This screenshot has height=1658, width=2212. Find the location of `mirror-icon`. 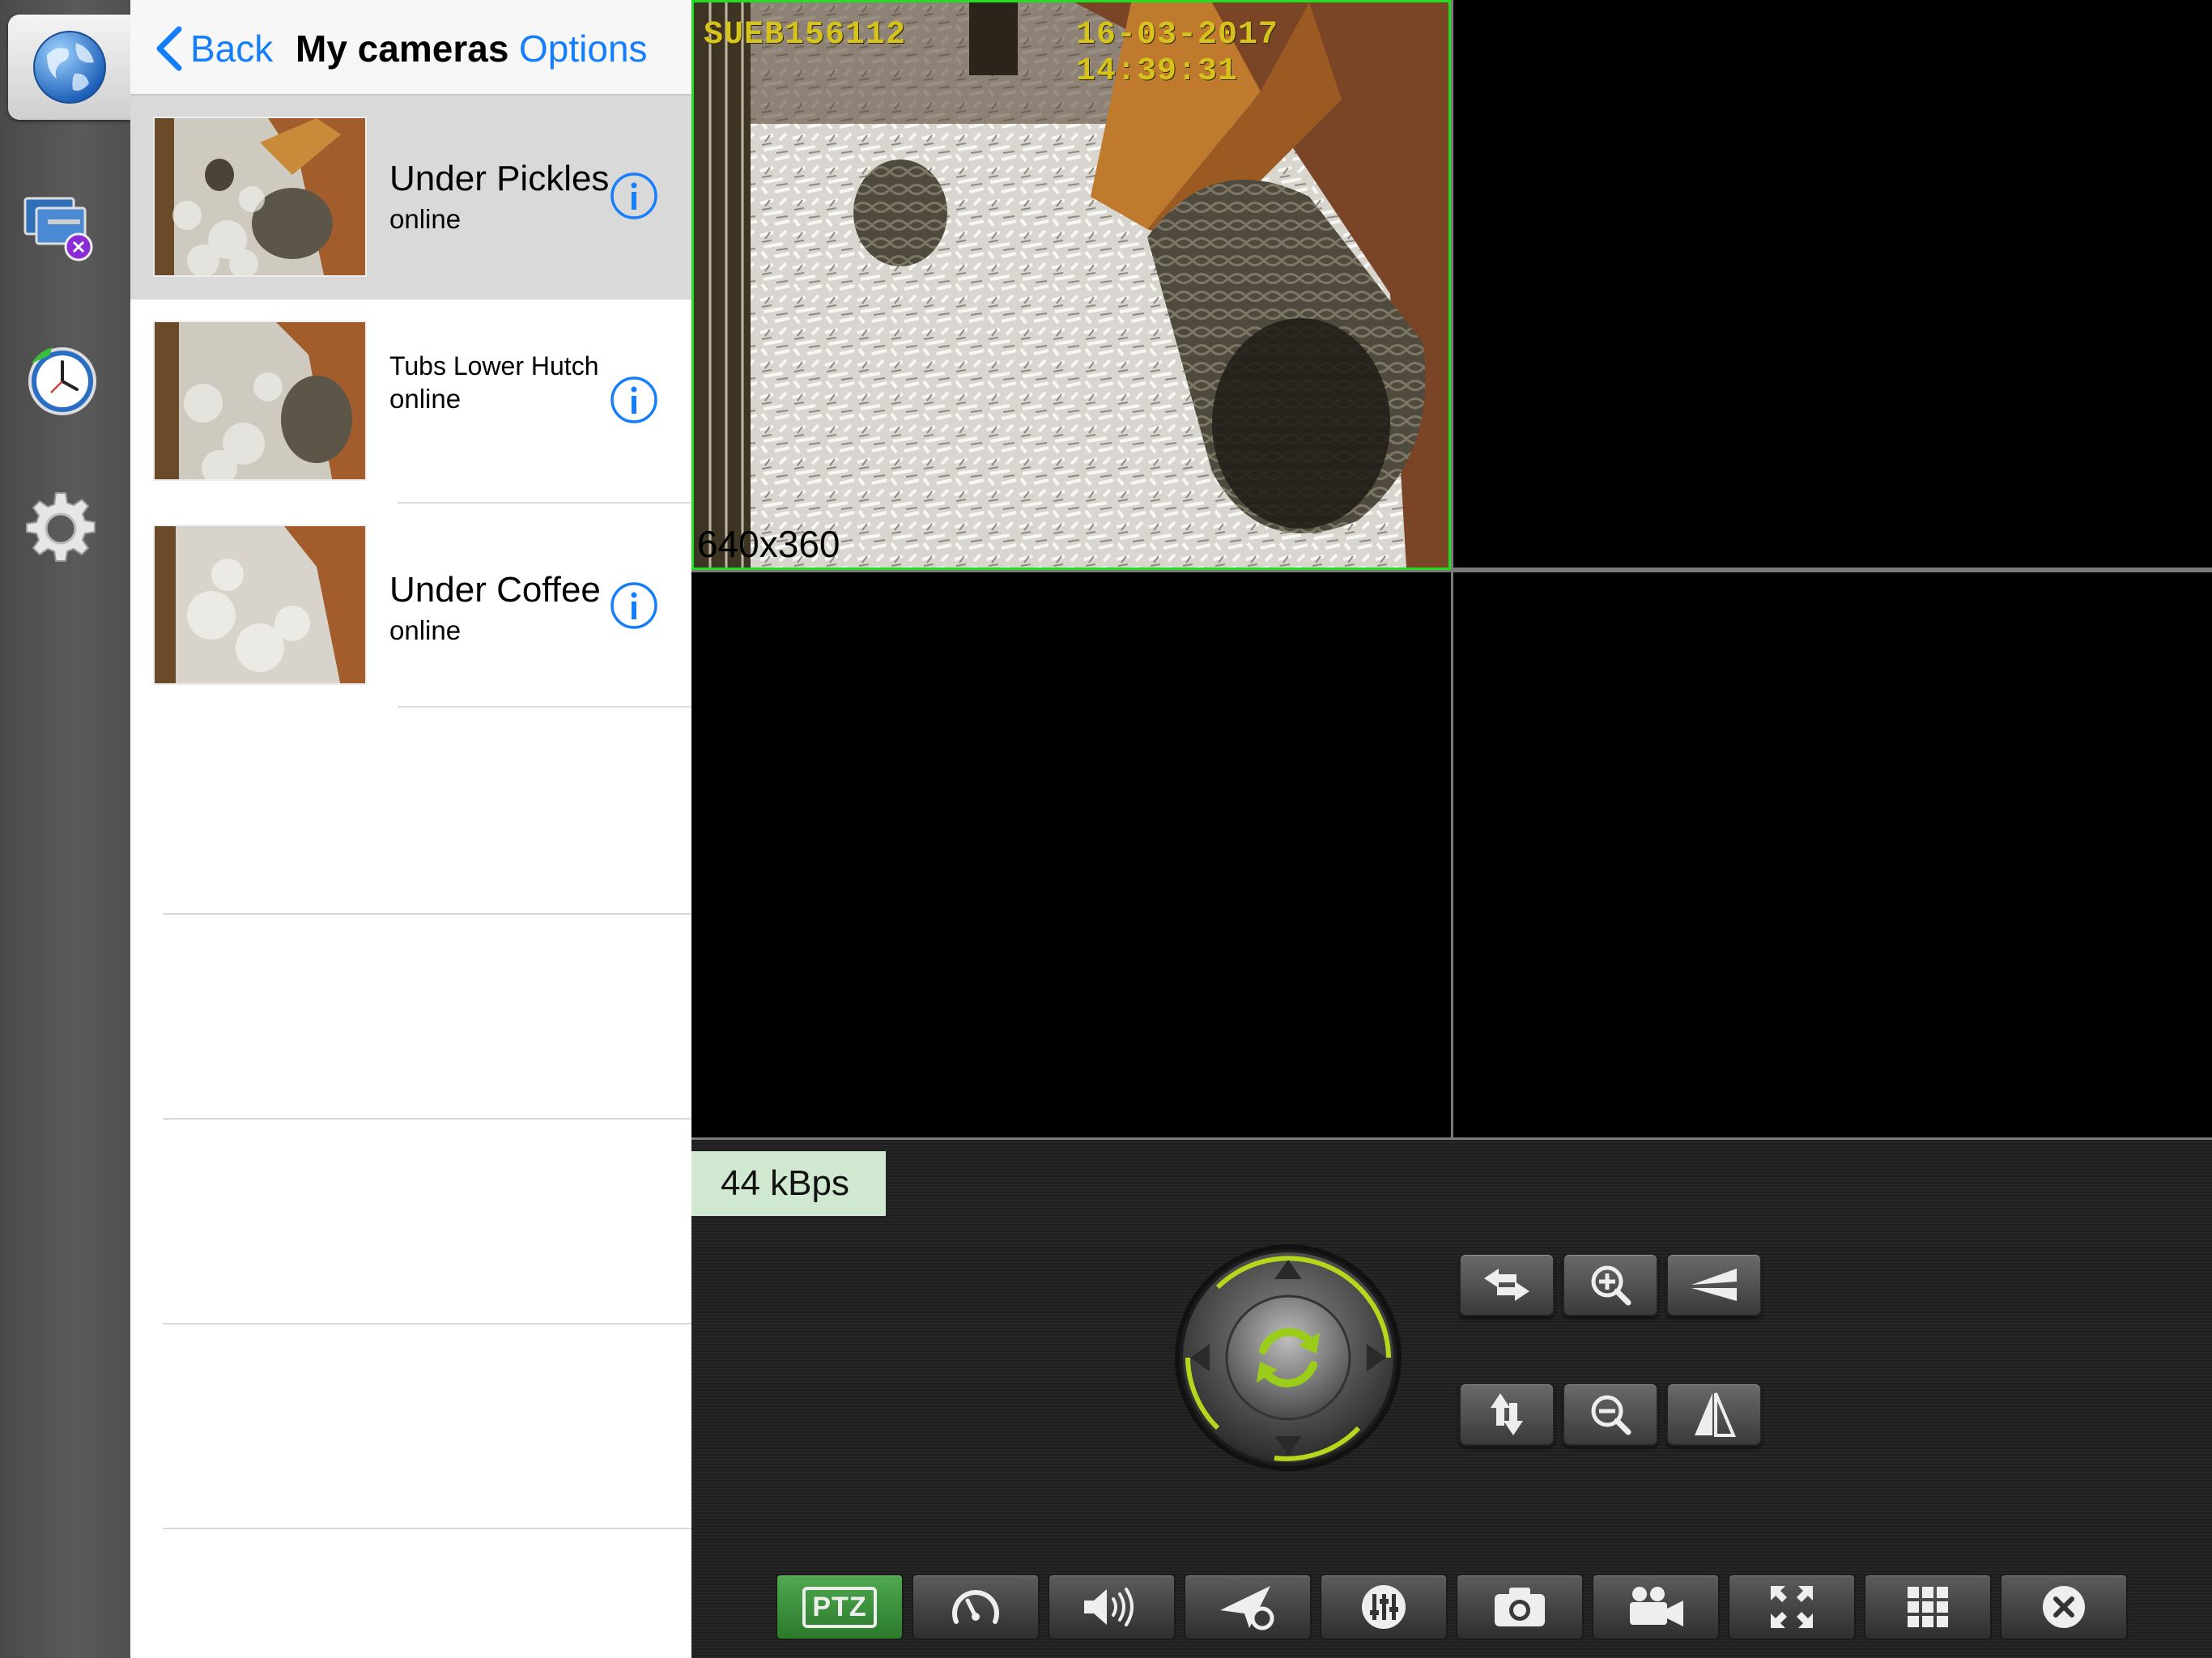

mirror-icon is located at coordinates (1716, 1414).